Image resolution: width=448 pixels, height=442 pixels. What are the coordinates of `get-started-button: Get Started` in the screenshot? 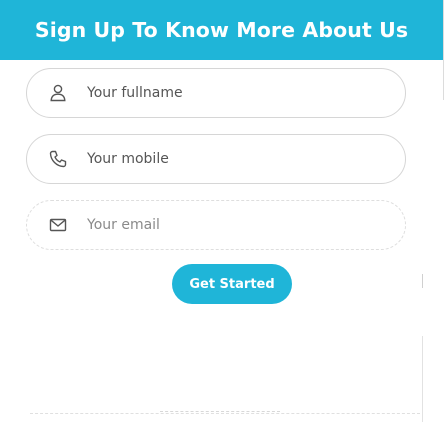 It's located at (232, 284).